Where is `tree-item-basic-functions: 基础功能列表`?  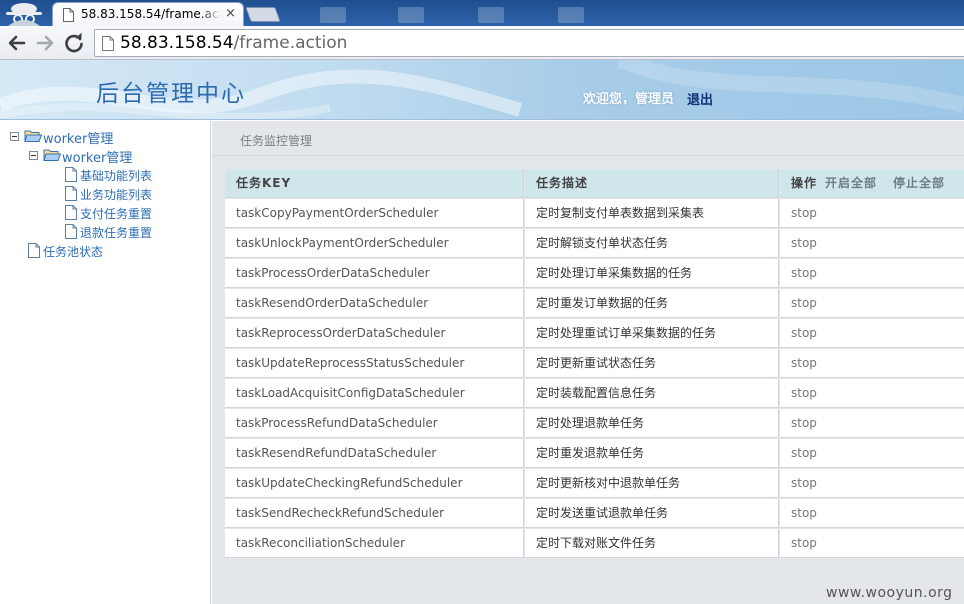
tree-item-basic-functions: 基础功能列表 is located at coordinates (135, 175).